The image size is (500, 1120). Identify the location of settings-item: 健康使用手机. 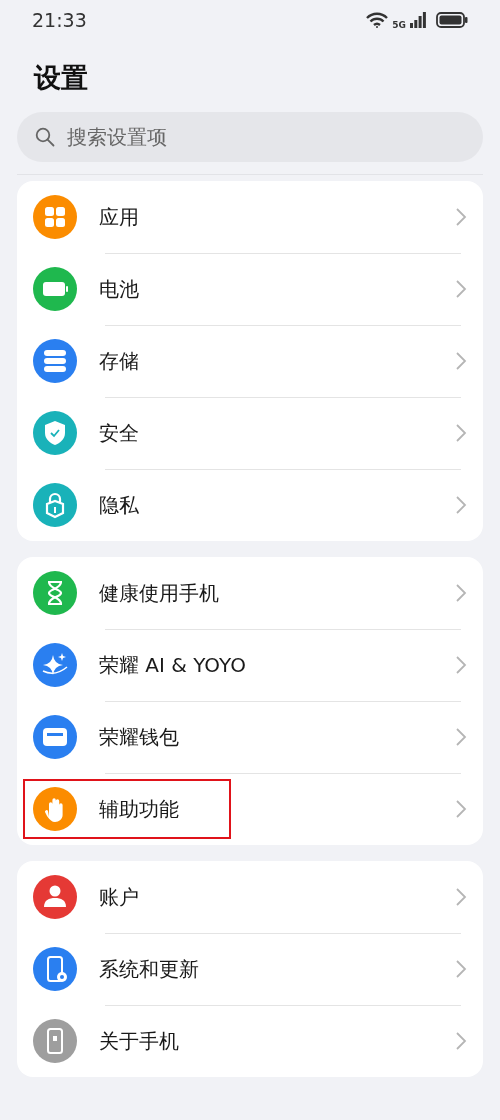
(242, 593).